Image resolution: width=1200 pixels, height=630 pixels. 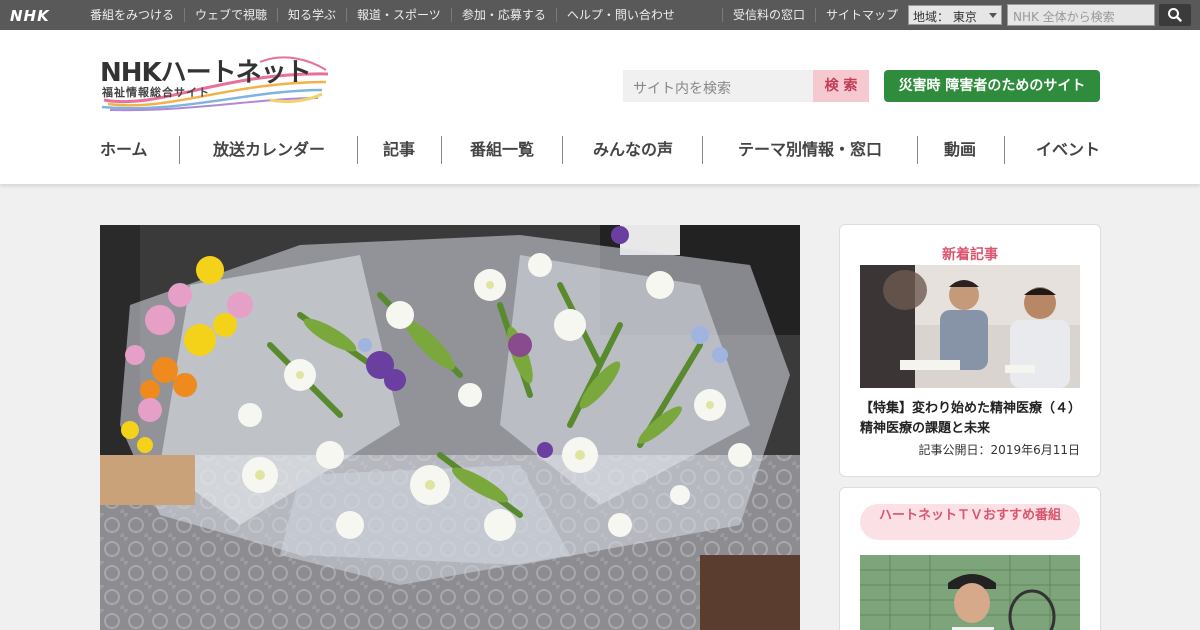 I want to click on logo-subtitle: 福祉情報総合サイト, so click(x=156, y=92).